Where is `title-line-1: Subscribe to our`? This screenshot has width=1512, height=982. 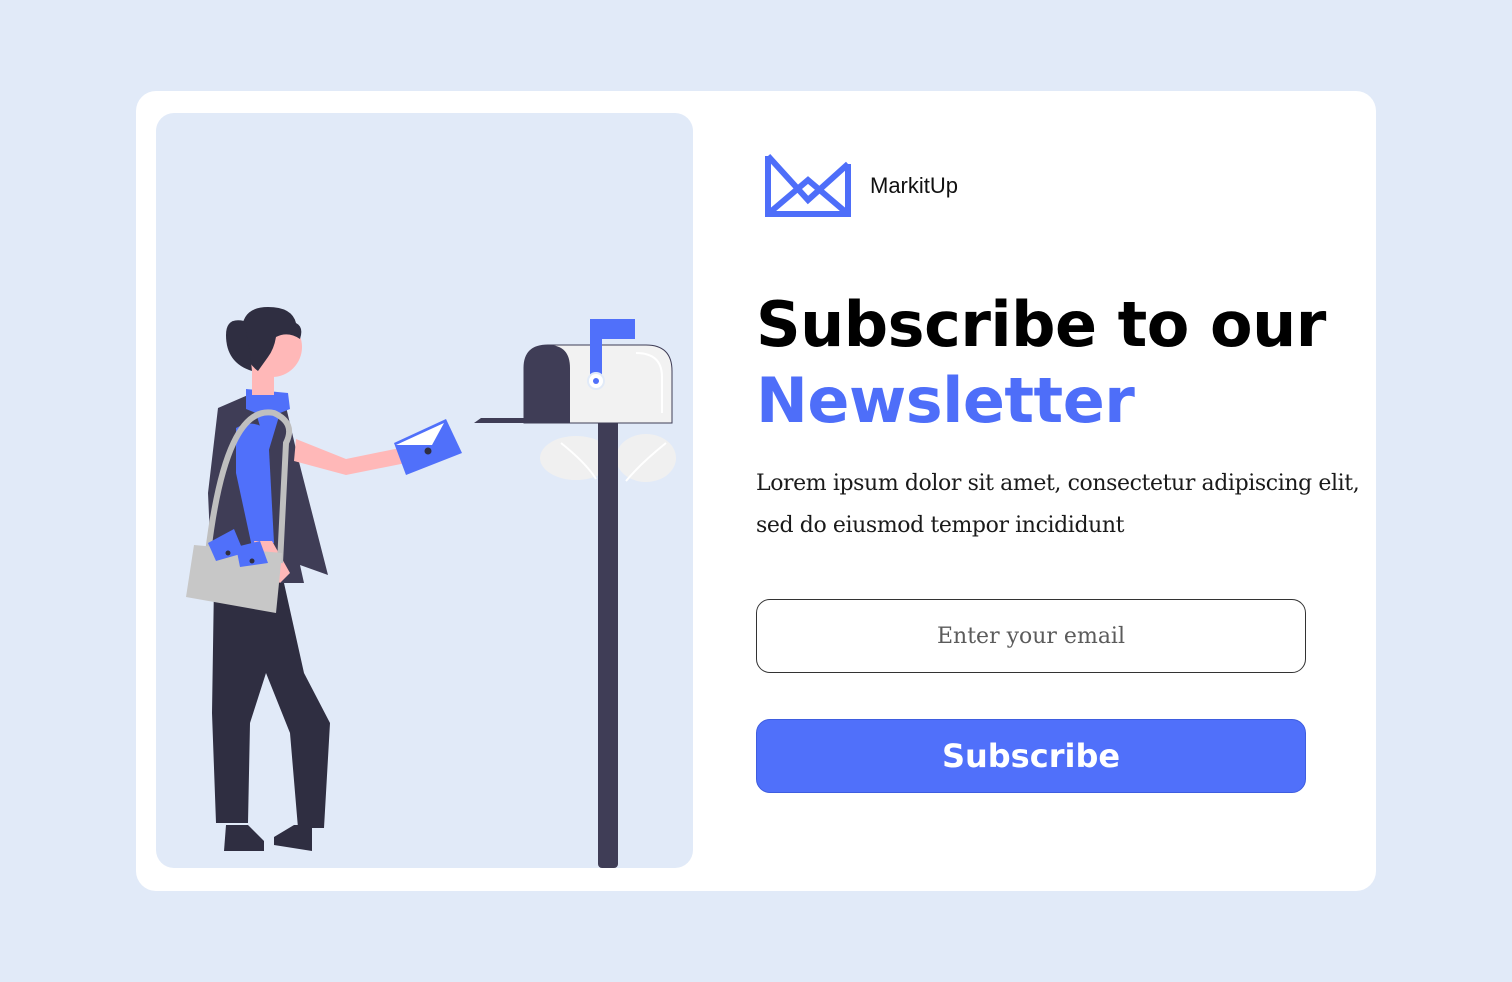
title-line-1: Subscribe to our is located at coordinates (1041, 324).